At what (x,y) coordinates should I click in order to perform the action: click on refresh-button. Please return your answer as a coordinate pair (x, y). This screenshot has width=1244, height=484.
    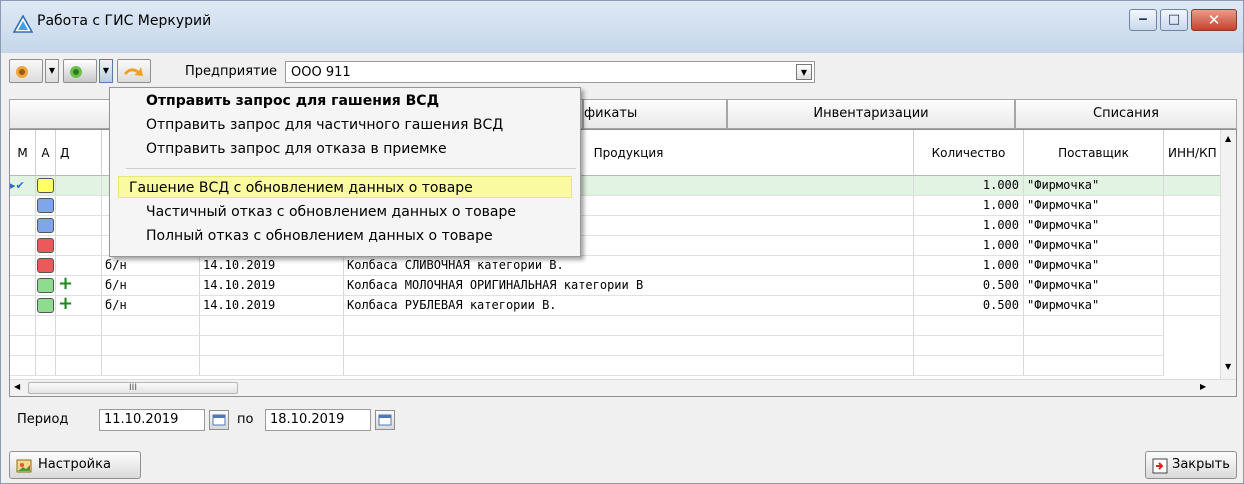
    Looking at the image, I should click on (134, 71).